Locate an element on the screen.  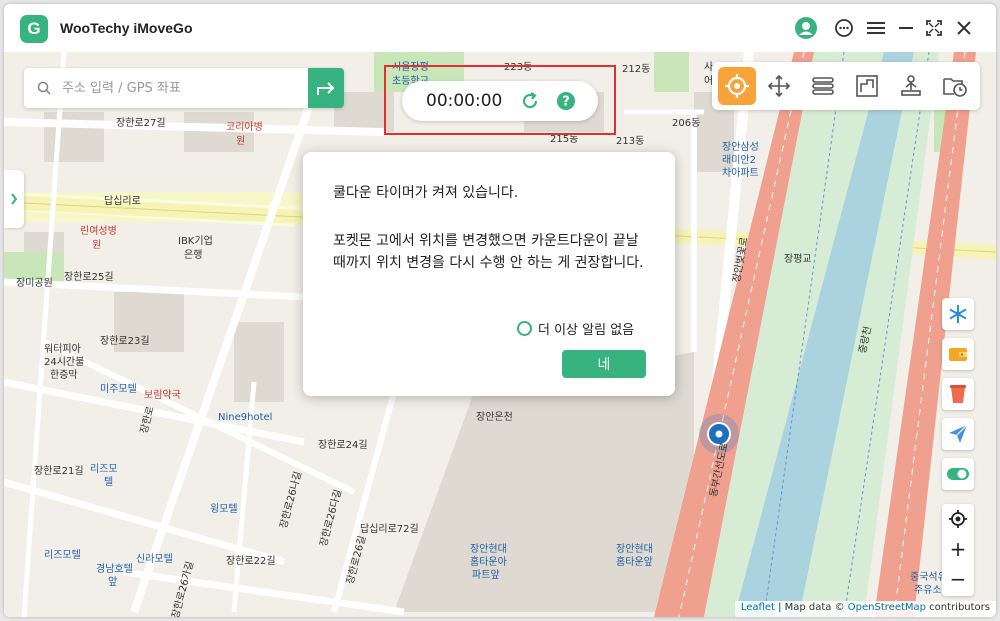
search-icon is located at coordinates (44, 88).